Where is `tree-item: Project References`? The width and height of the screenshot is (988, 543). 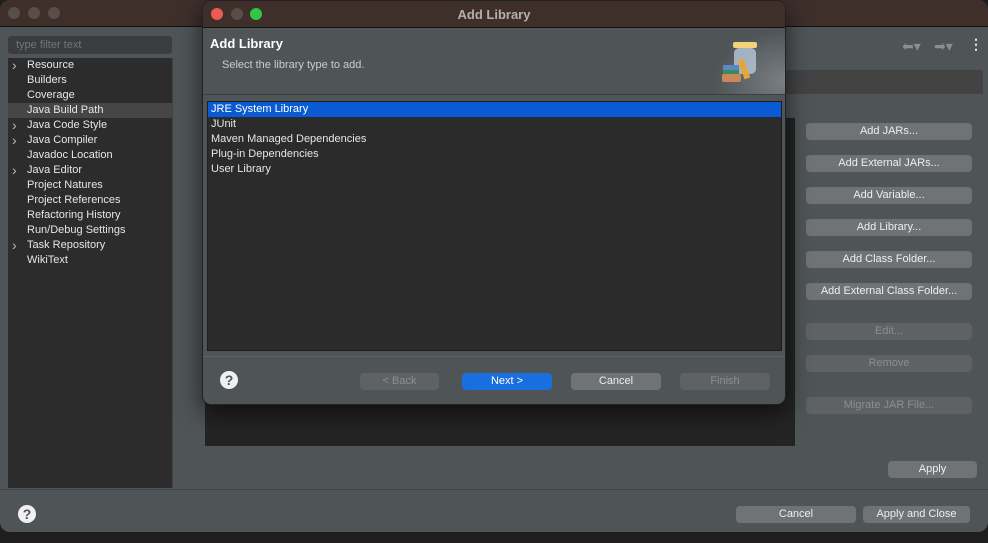 tree-item: Project References is located at coordinates (90, 200).